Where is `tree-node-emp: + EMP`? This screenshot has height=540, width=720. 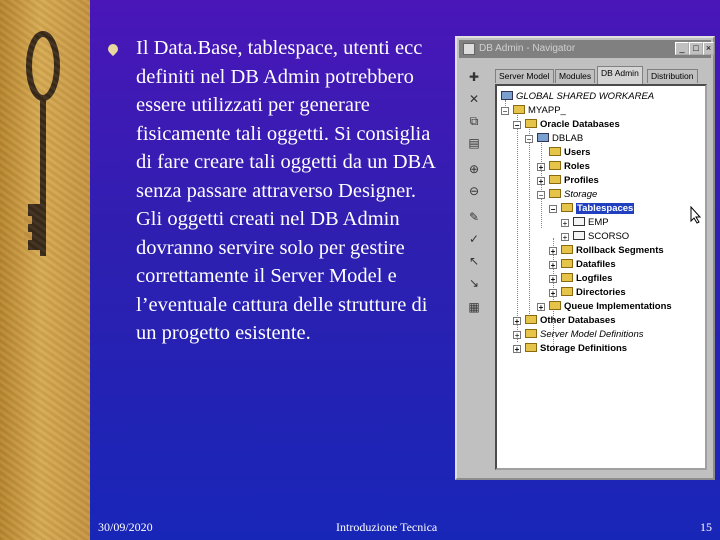
tree-node-emp: + EMP is located at coordinates (585, 223).